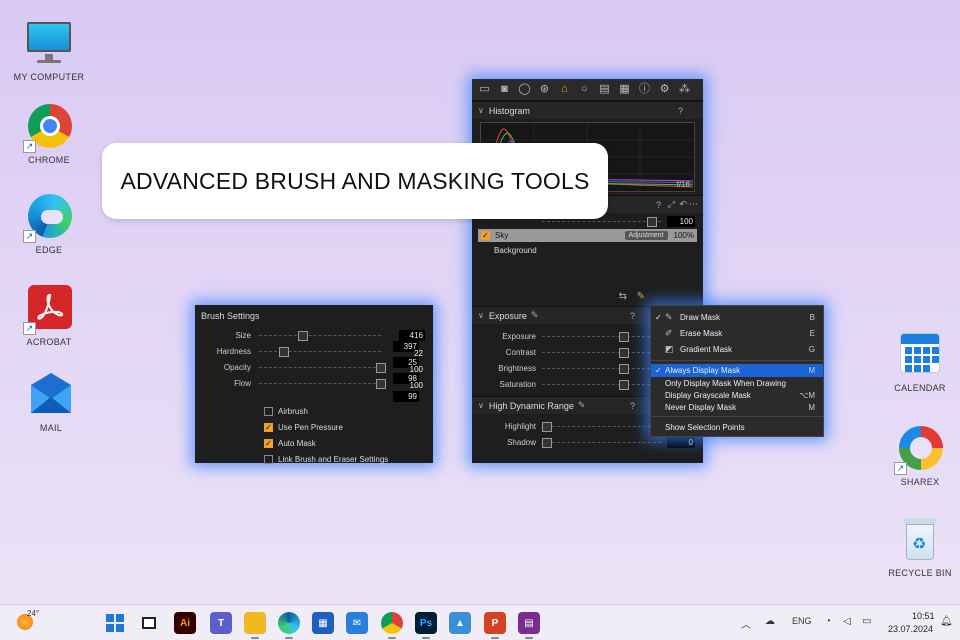 The width and height of the screenshot is (960, 640). Describe the element at coordinates (664, 89) in the screenshot. I see `gear-icon: ⚙` at that location.